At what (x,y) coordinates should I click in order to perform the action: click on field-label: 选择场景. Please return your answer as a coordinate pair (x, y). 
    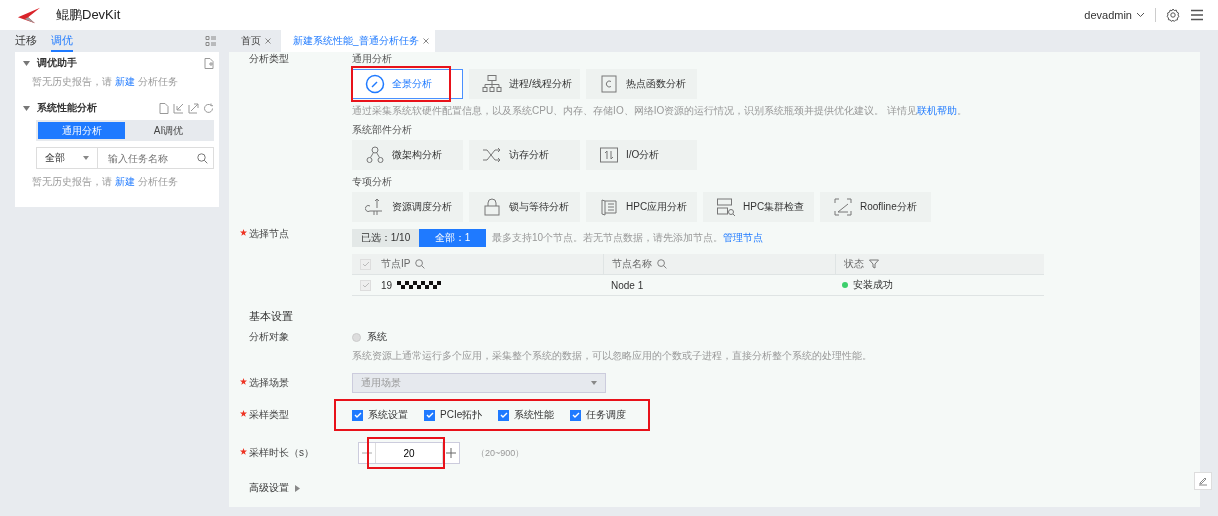
    Looking at the image, I should click on (300, 383).